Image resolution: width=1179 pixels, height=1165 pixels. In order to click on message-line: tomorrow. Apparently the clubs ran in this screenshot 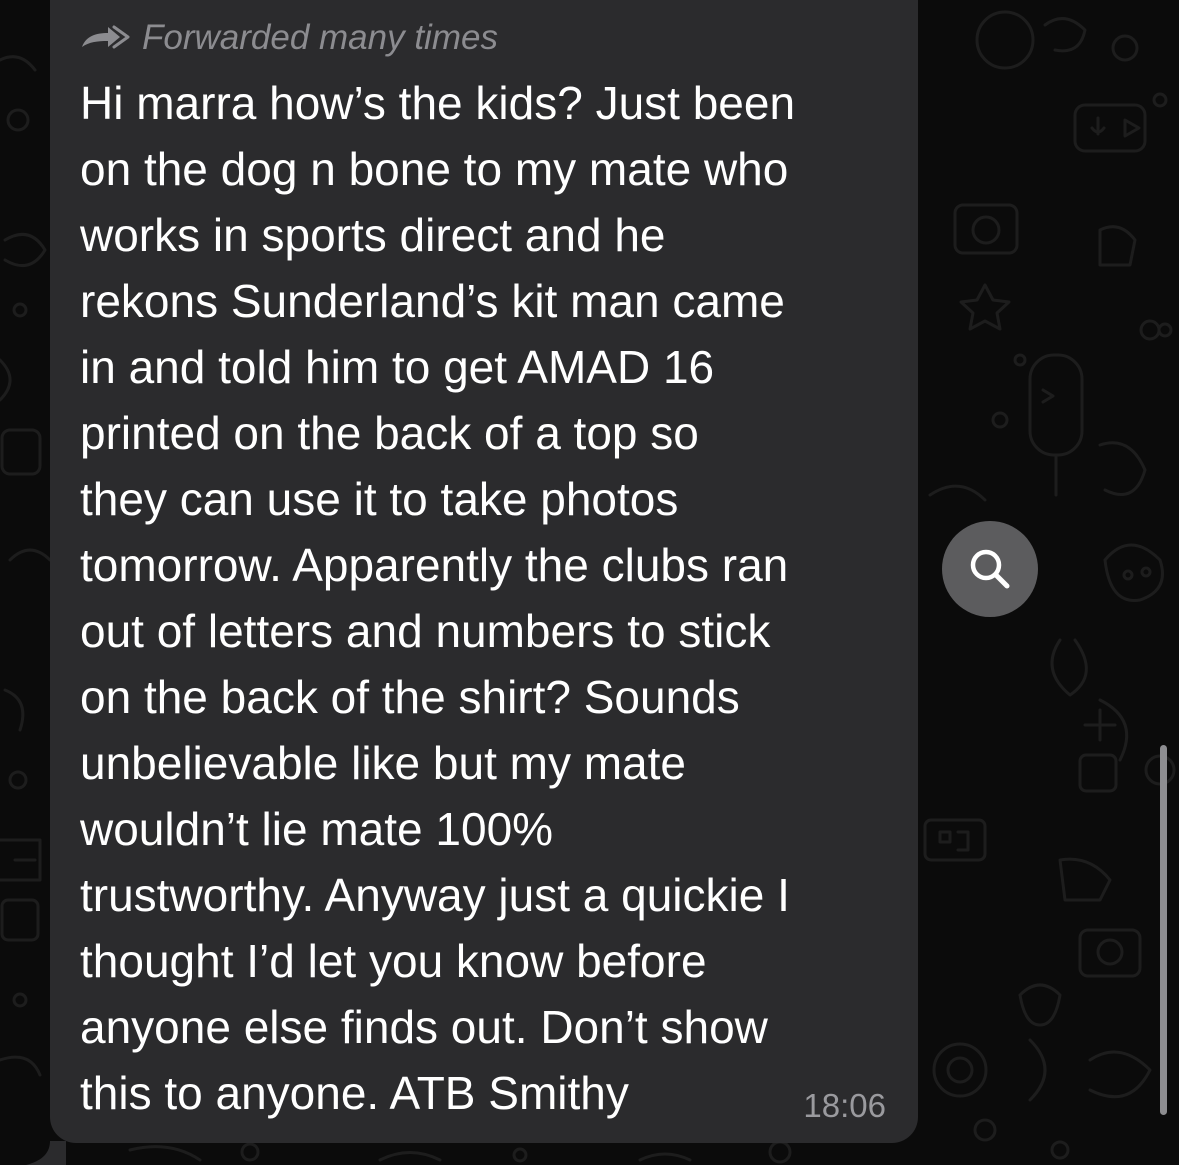, I will do `click(434, 565)`.